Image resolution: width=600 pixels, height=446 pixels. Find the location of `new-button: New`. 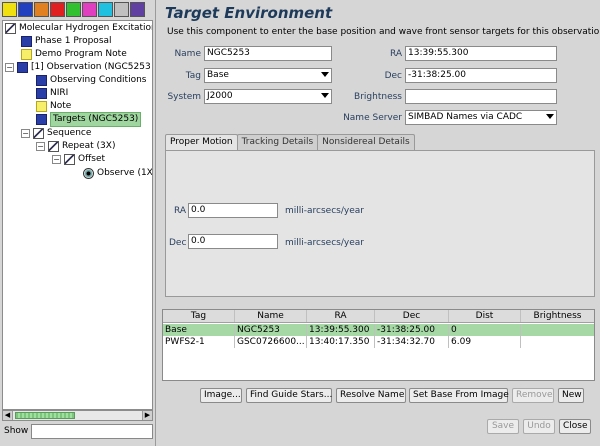

new-button: New is located at coordinates (571, 395).